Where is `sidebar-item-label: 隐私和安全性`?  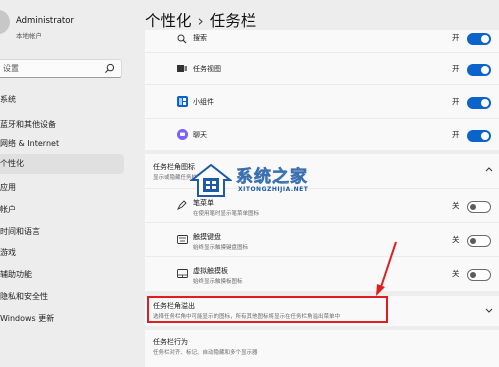 sidebar-item-label: 隐私和安全性 is located at coordinates (24, 296).